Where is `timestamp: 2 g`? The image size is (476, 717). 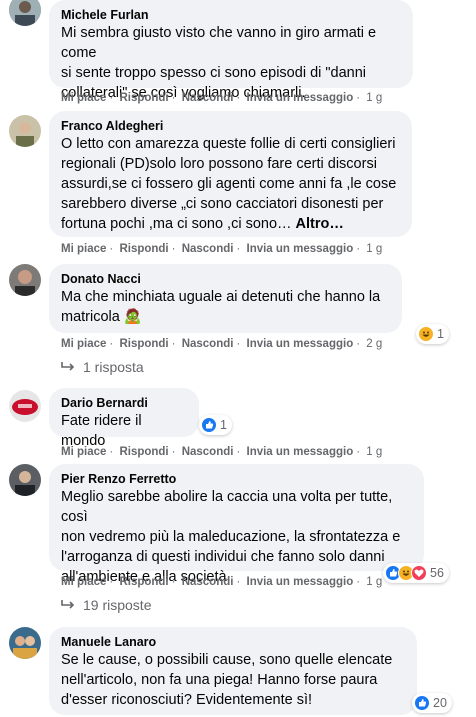 timestamp: 2 g is located at coordinates (374, 344).